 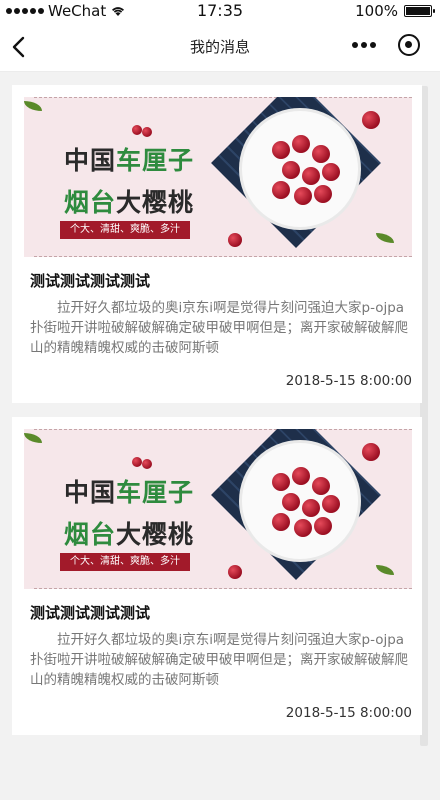 I want to click on nav-bar: 我的消息, so click(x=220, y=47).